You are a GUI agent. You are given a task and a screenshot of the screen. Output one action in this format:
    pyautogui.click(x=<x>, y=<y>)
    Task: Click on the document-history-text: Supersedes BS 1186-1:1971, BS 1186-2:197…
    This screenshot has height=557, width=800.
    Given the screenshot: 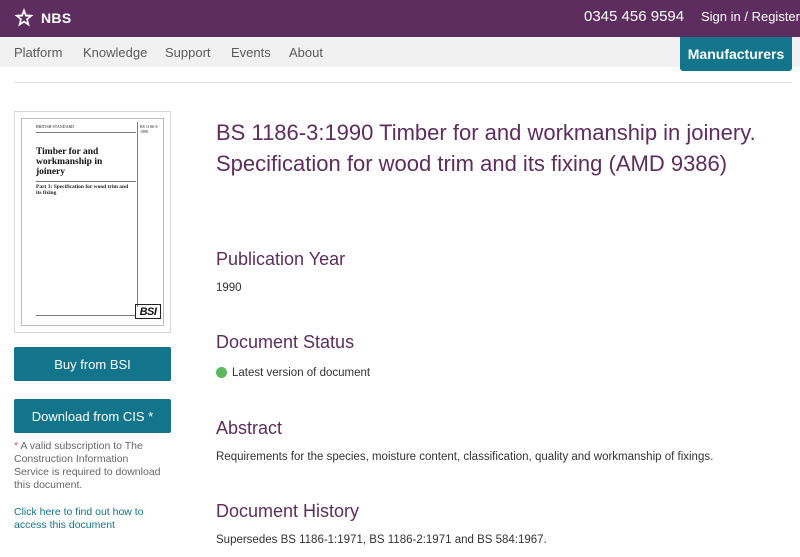 What is the action you would take?
    pyautogui.click(x=381, y=540)
    